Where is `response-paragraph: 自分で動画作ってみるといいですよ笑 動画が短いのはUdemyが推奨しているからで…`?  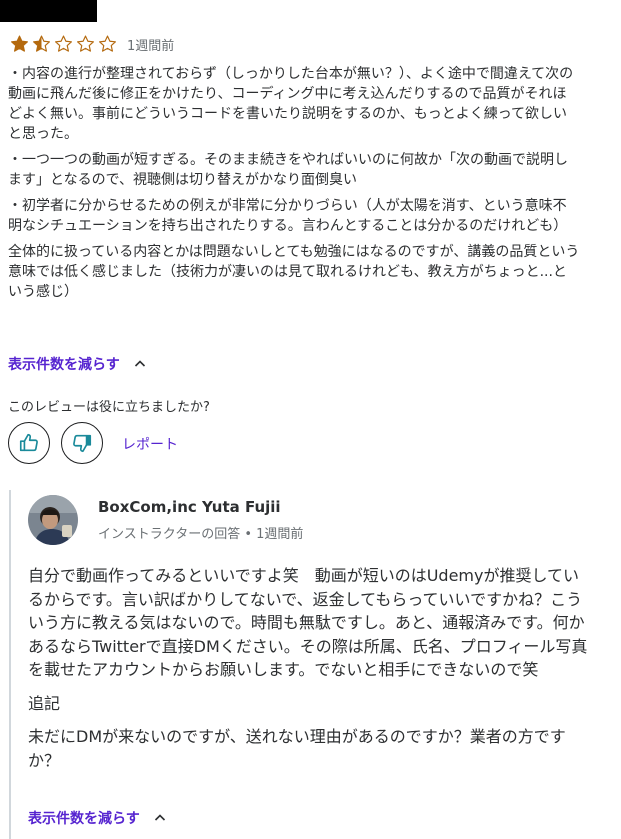
response-paragraph: 自分で動画作ってみるといいですよ笑 動画が短いのはUdemyが推奨しているからで… is located at coordinates (308, 622).